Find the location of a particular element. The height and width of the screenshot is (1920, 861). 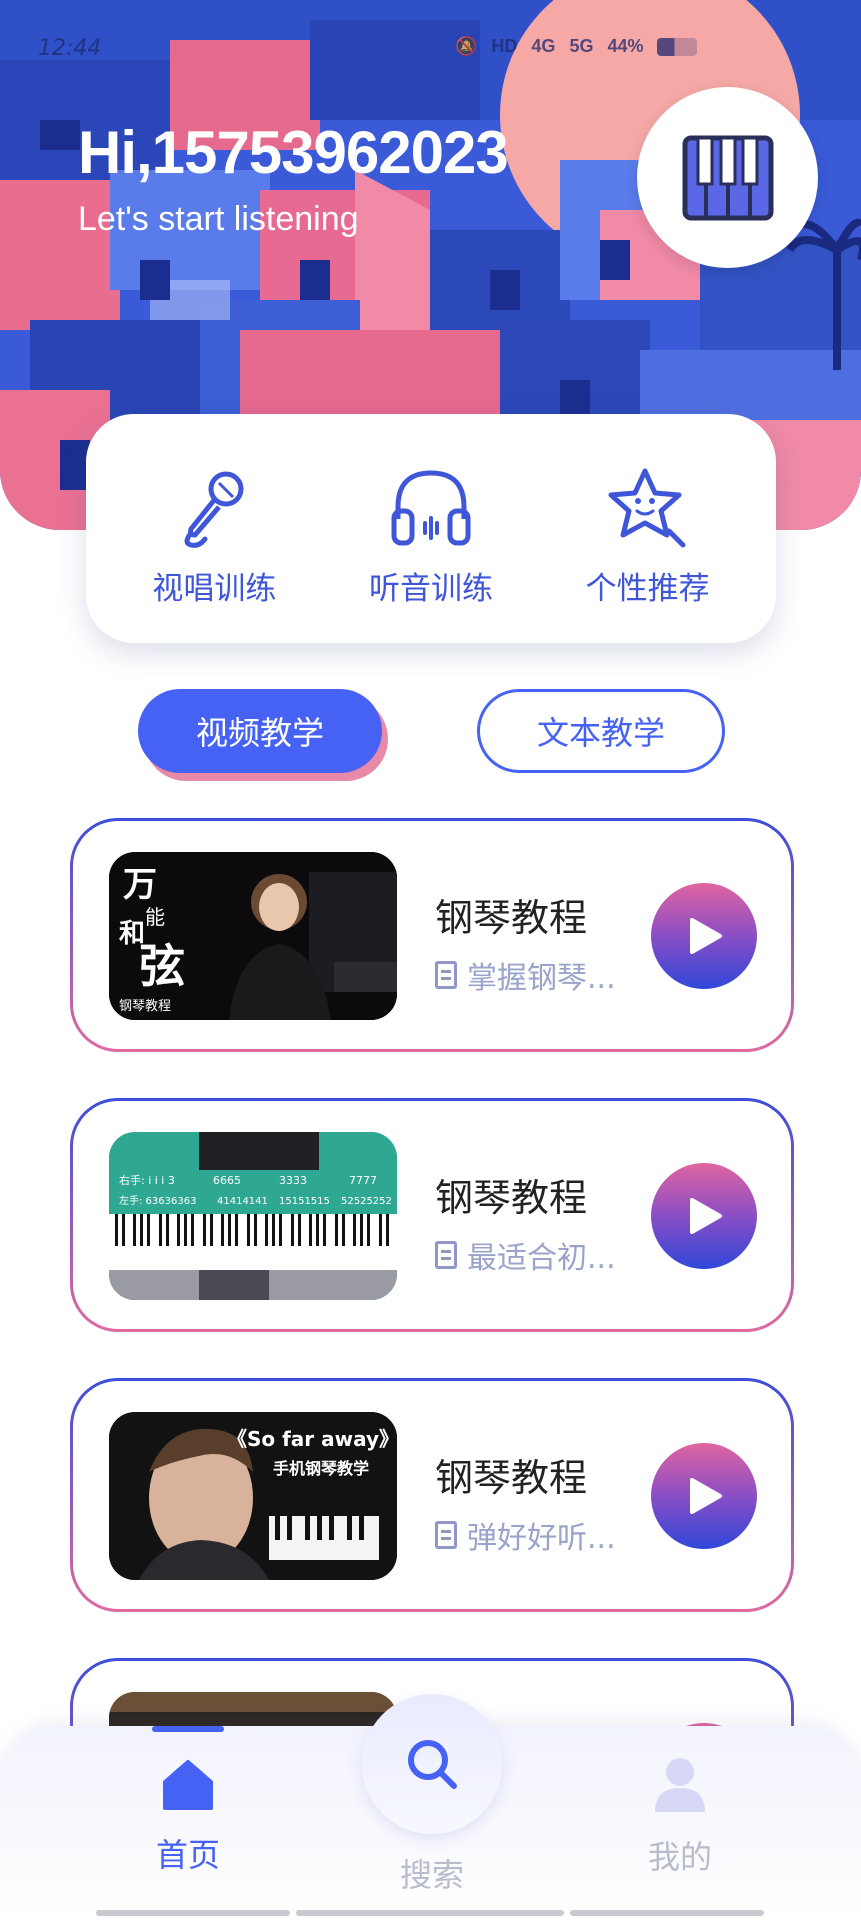

user-icon is located at coordinates (680, 1785).